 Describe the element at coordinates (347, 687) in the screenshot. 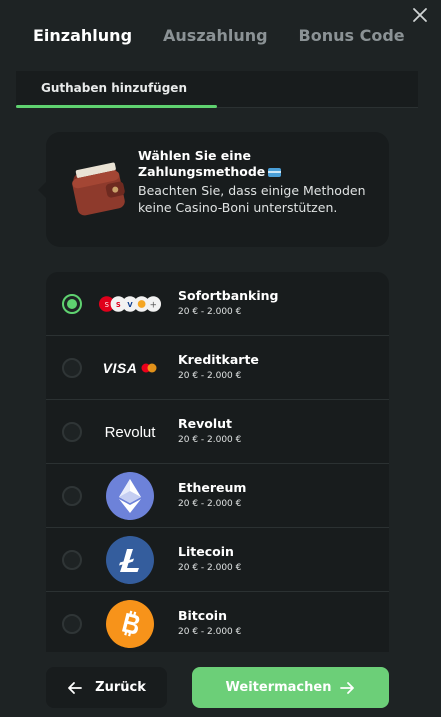

I see `arrow-right-icon` at that location.